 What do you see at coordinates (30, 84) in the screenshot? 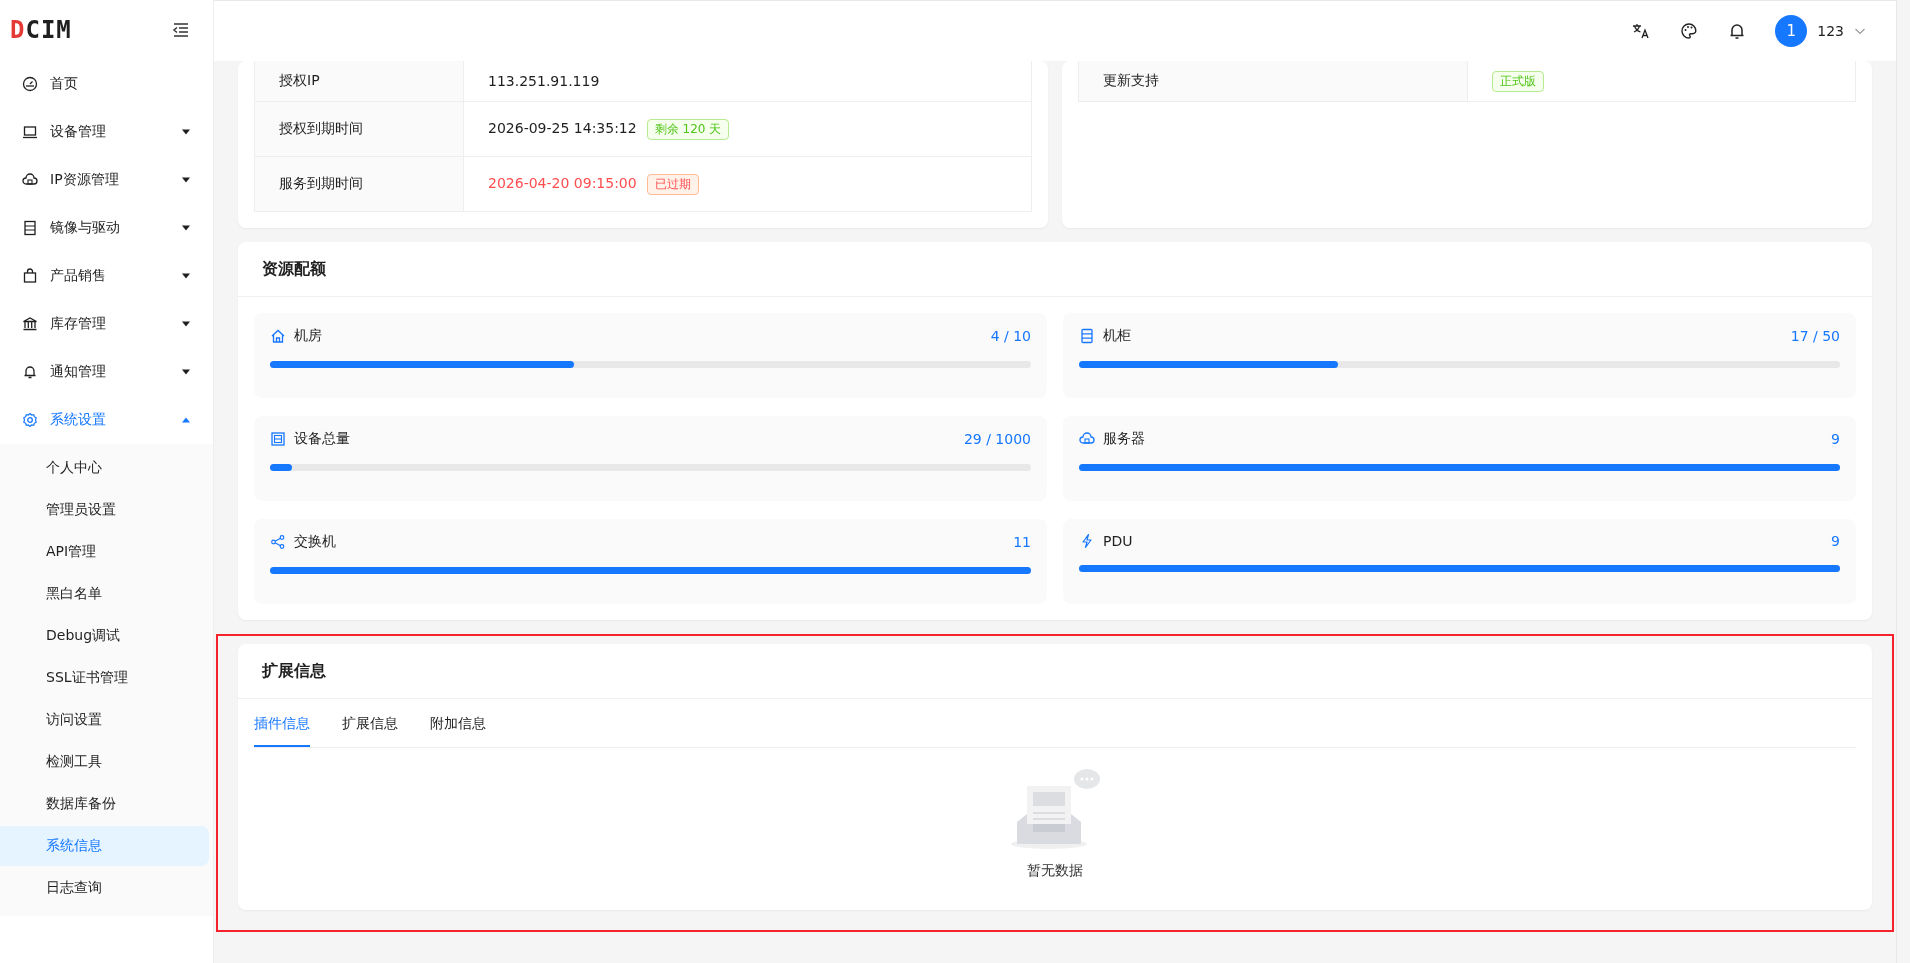
I see `gauge-icon` at bounding box center [30, 84].